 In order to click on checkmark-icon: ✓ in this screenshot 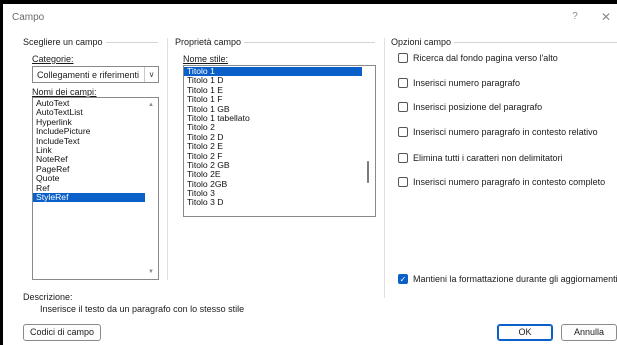, I will do `click(403, 279)`.